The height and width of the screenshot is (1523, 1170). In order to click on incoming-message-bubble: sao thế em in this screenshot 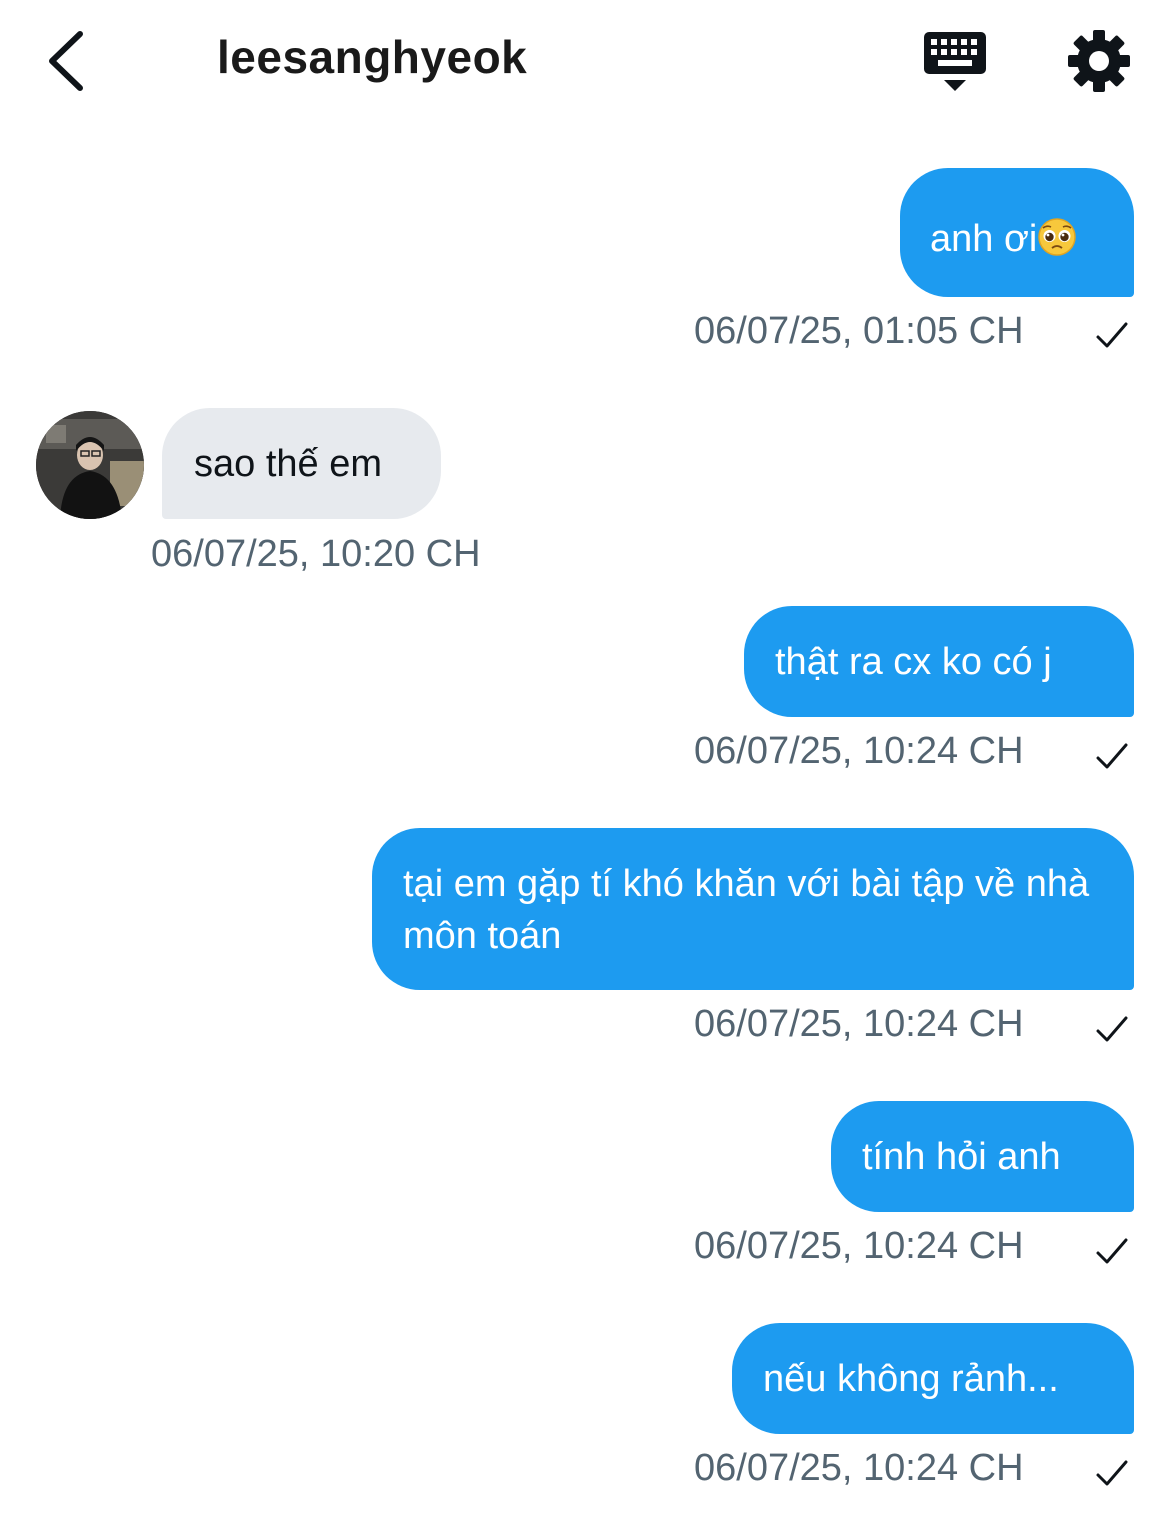, I will do `click(301, 463)`.